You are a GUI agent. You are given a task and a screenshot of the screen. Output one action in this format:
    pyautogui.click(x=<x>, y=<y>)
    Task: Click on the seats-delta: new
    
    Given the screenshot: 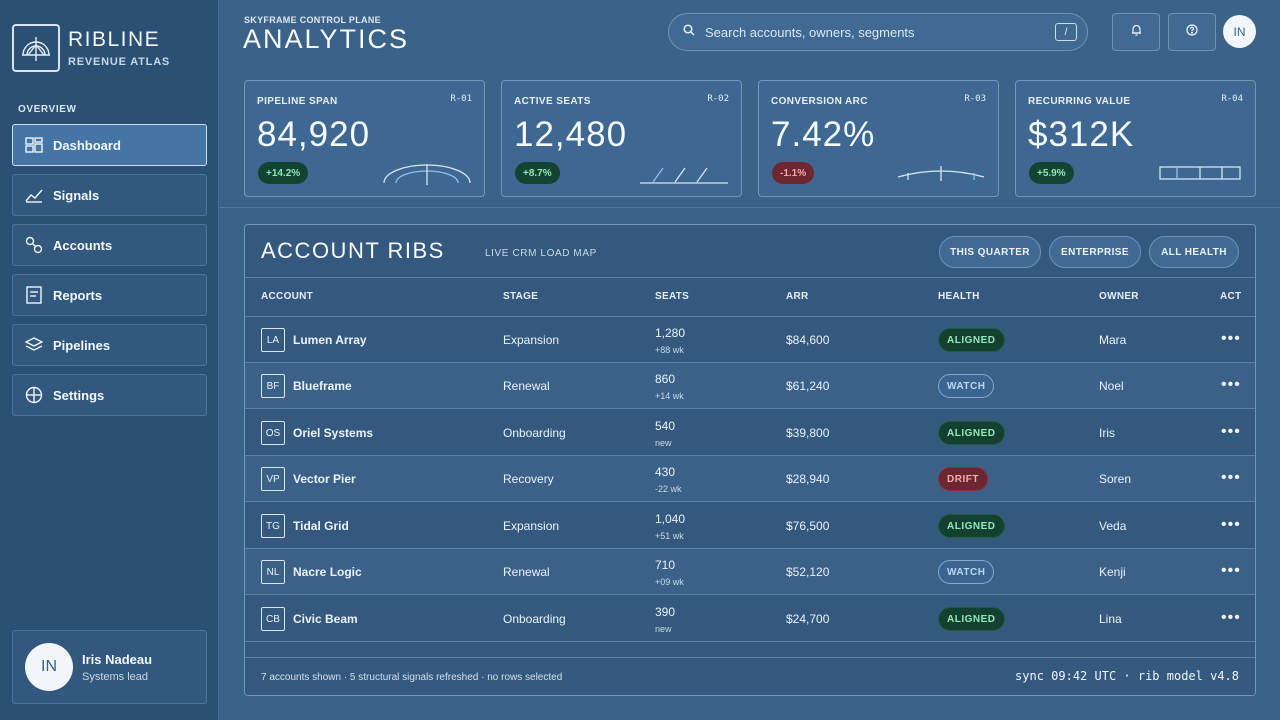 What is the action you would take?
    pyautogui.click(x=663, y=443)
    